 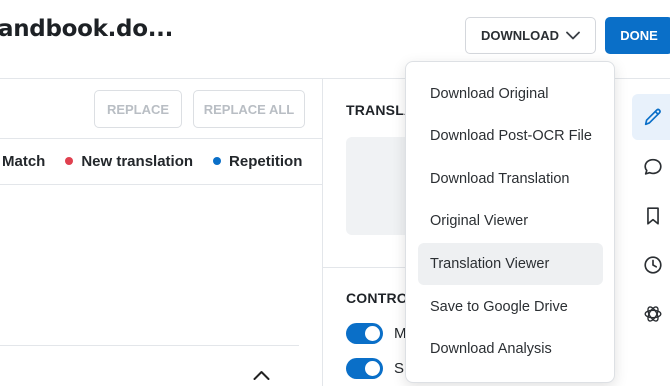 I want to click on menu-item-translation-viewer: Translation Viewer, so click(x=510, y=264).